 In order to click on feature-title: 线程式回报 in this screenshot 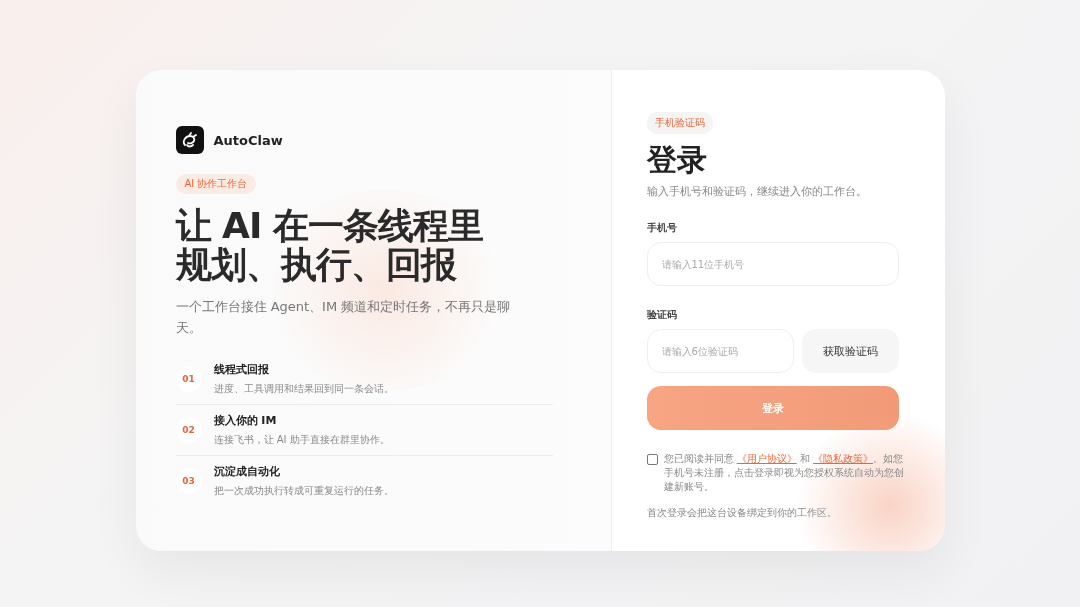, I will do `click(241, 369)`.